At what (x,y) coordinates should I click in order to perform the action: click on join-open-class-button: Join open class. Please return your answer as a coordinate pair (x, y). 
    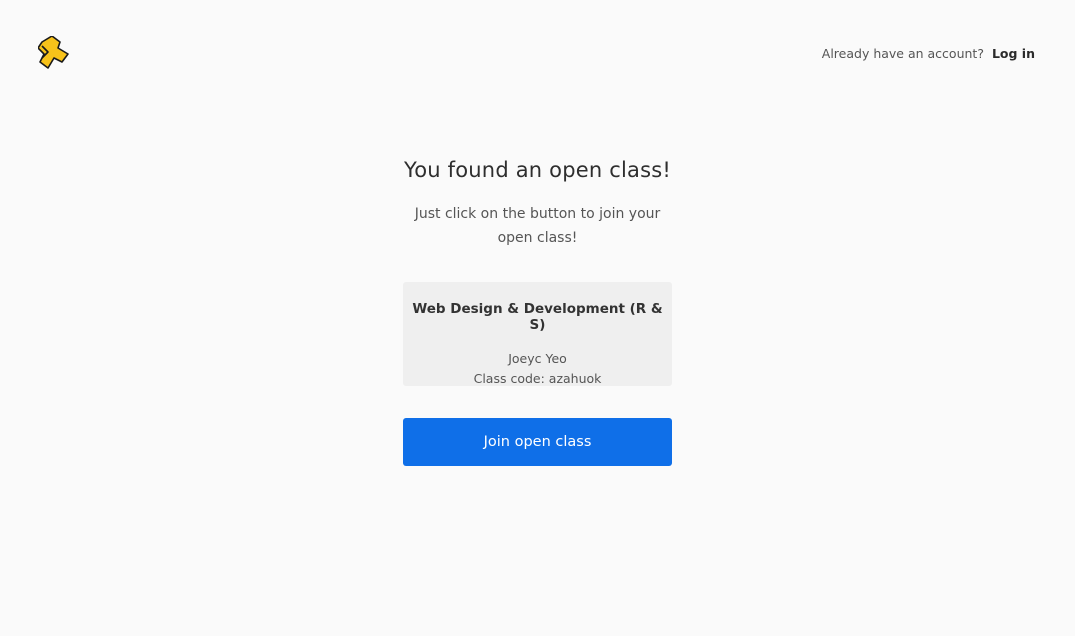
    Looking at the image, I should click on (537, 442).